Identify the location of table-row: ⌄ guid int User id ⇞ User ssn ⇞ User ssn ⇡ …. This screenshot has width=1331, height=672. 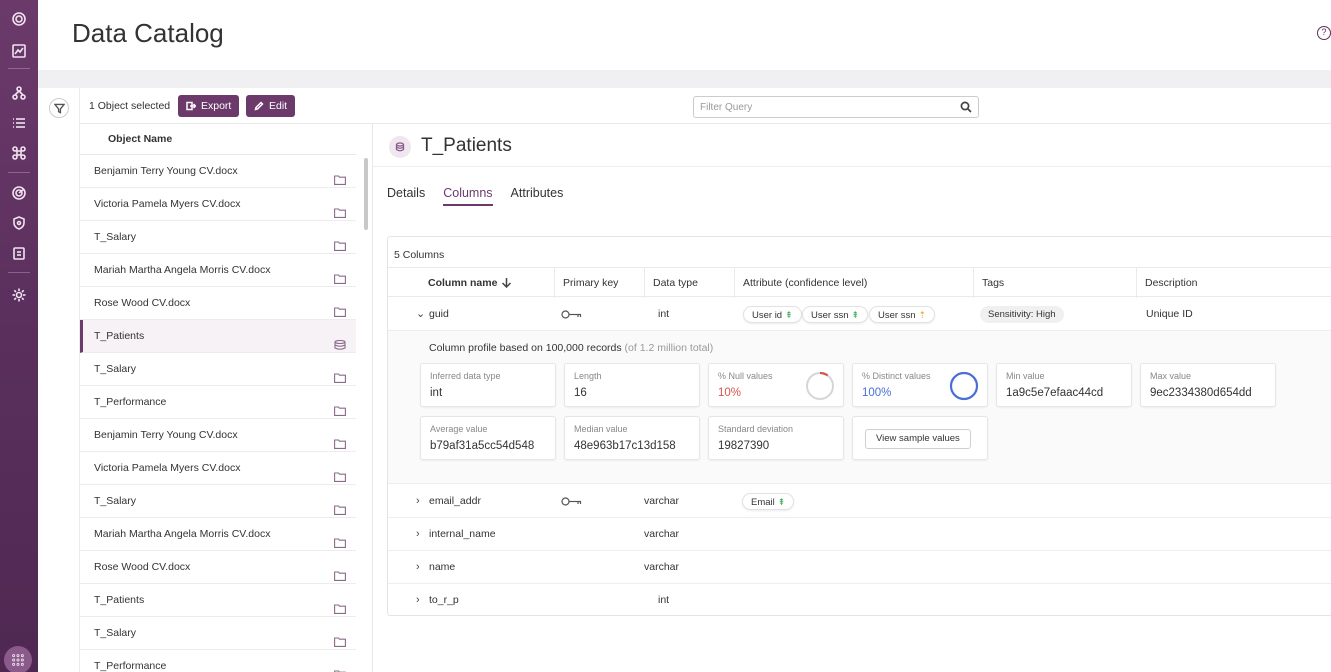
(859, 314).